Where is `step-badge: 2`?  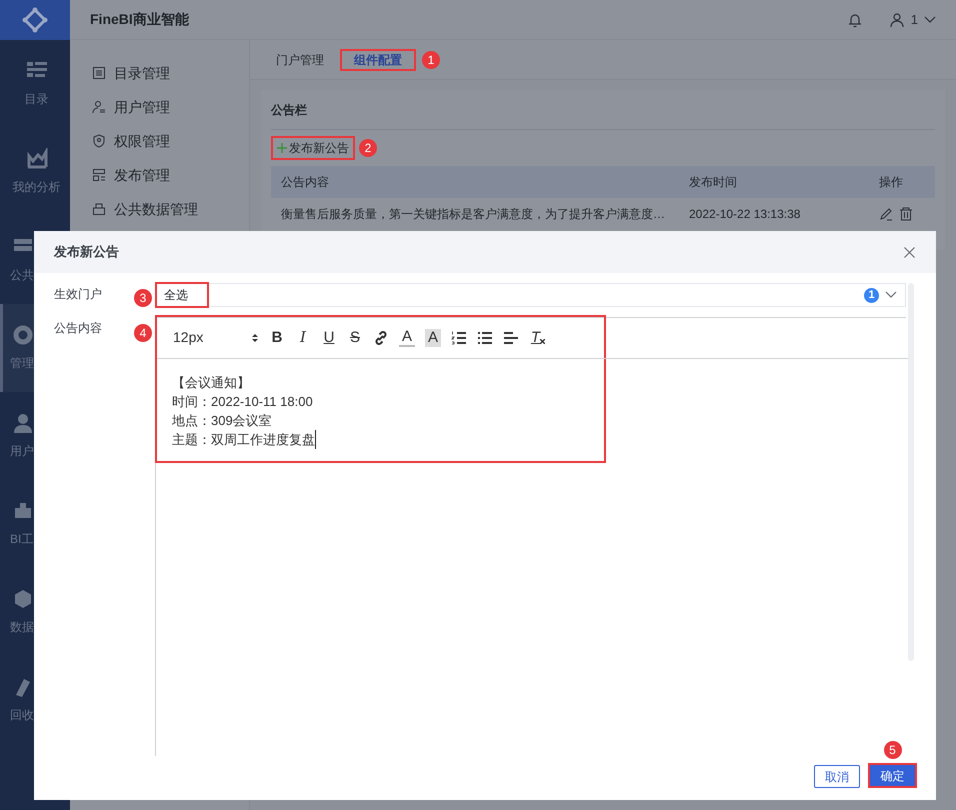
step-badge: 2 is located at coordinates (368, 148).